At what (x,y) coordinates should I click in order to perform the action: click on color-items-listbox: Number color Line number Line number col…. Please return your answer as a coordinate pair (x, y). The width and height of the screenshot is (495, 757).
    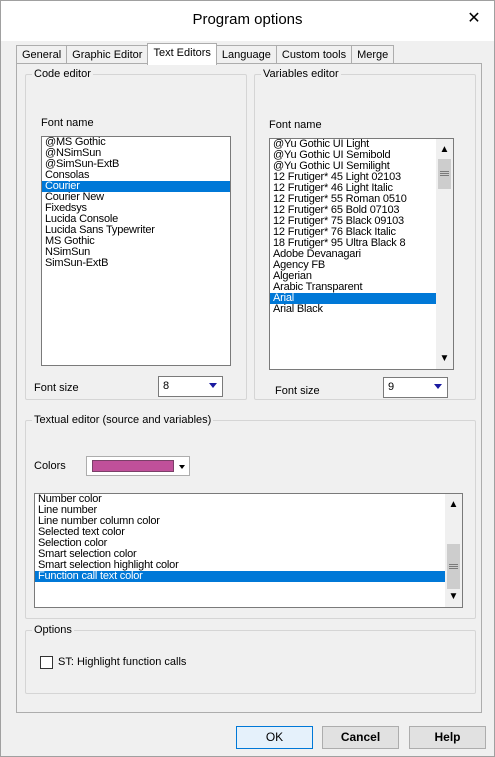
    Looking at the image, I should click on (248, 550).